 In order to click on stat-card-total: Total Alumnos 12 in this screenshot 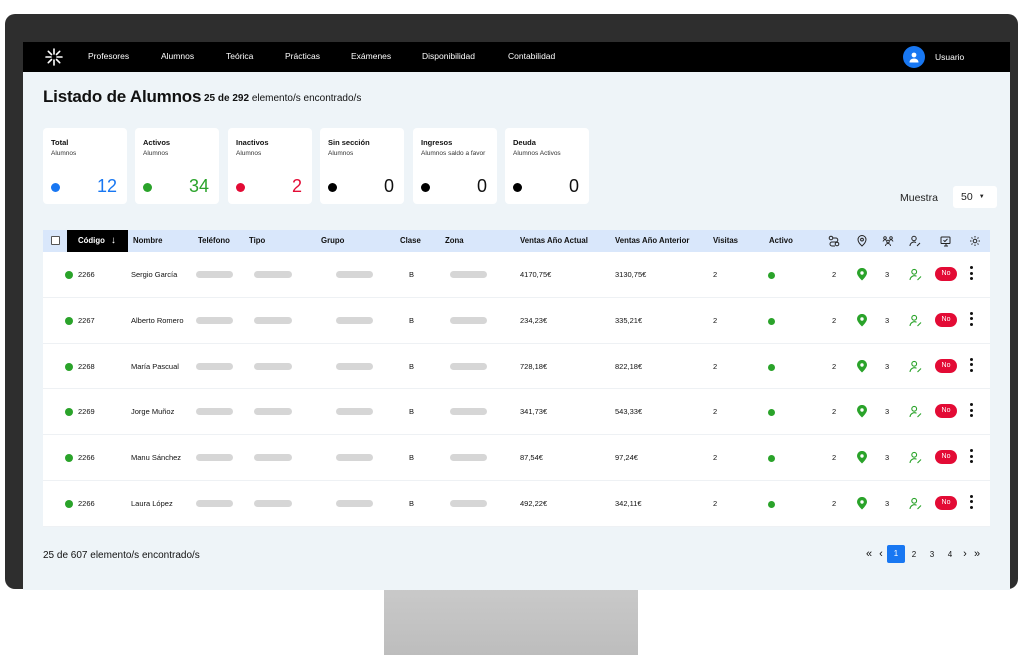, I will do `click(85, 166)`.